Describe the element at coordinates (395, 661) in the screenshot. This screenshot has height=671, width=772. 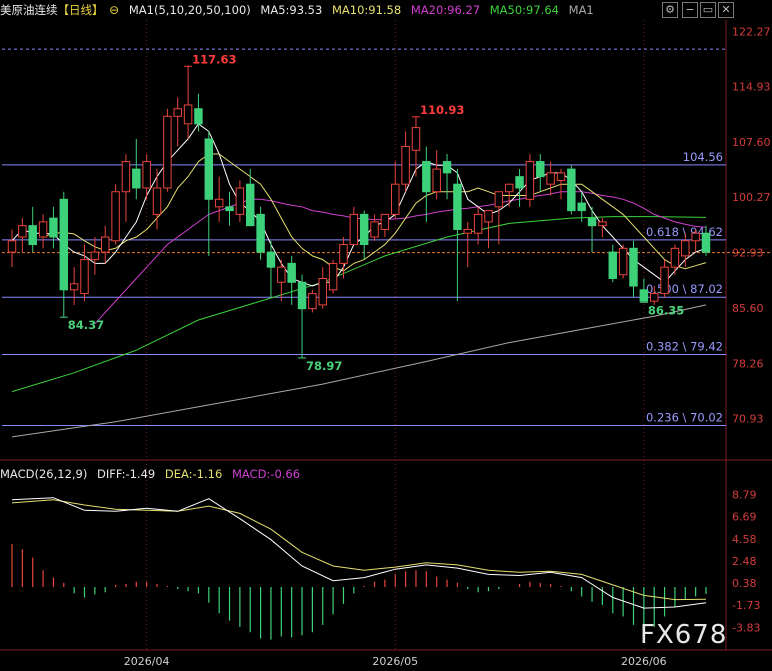
I see `time-axis-tick: 2026/05` at that location.